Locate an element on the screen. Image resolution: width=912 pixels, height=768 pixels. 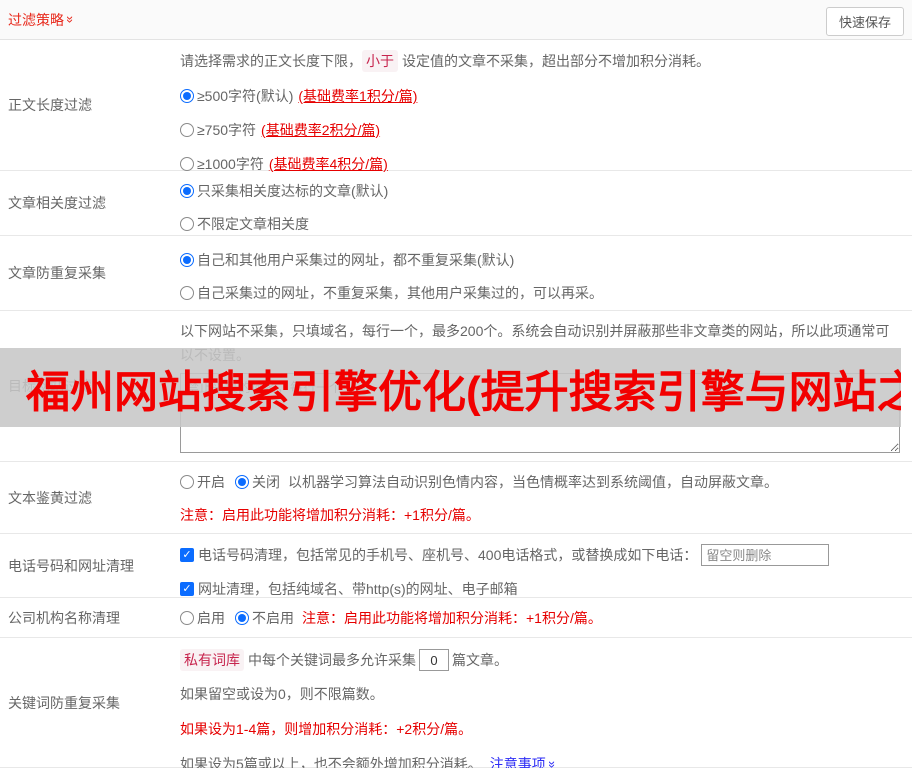
blocked-sites-textarea is located at coordinates (540, 413).